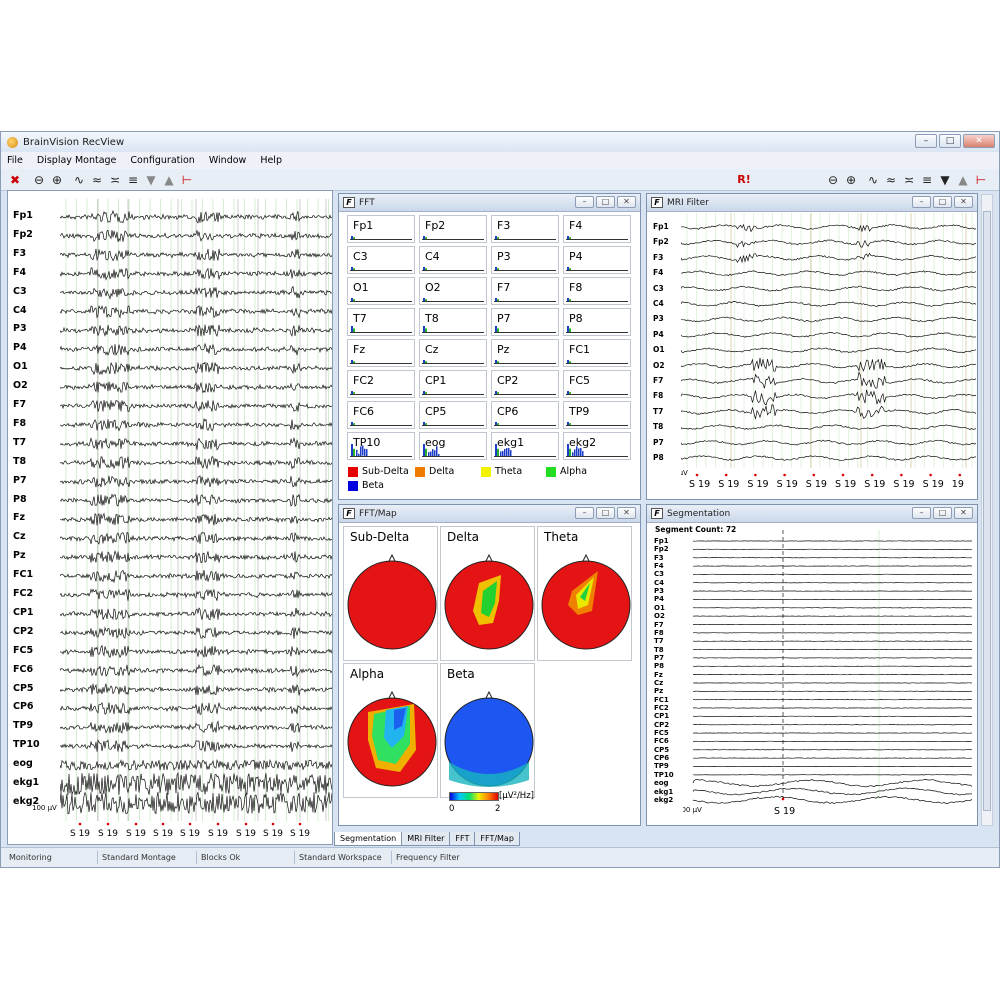 The height and width of the screenshot is (1000, 1000). Describe the element at coordinates (597, 415) in the screenshot. I see `fft-cell-tp9: TP9` at that location.